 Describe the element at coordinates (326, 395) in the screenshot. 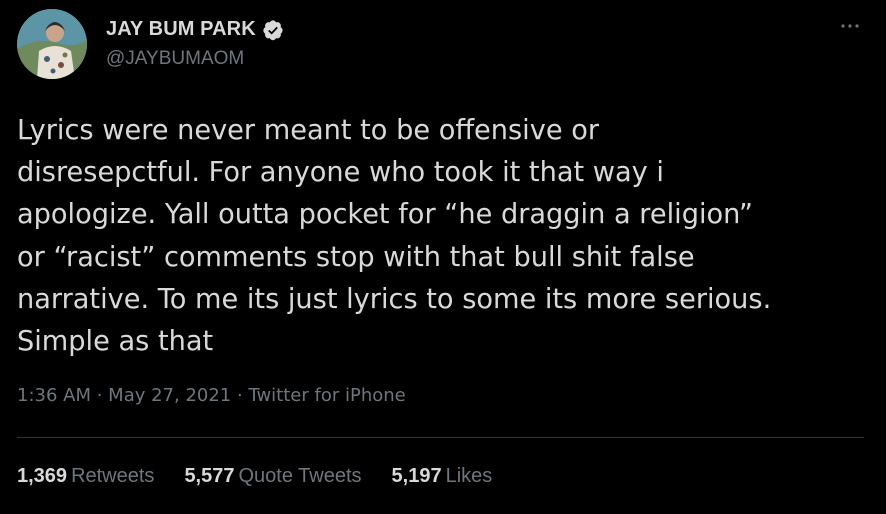

I see `tweet-source-link: Twitter for iPhone` at that location.